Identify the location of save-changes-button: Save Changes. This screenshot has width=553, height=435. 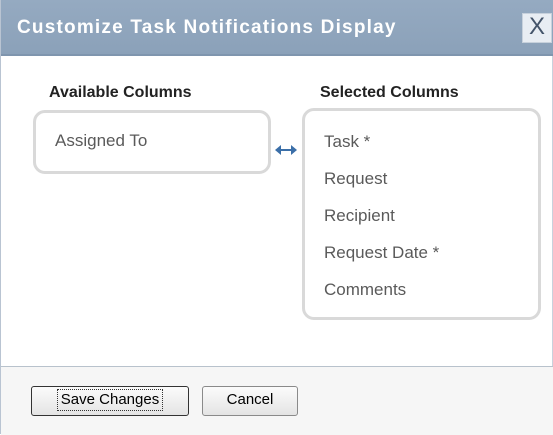
(110, 401).